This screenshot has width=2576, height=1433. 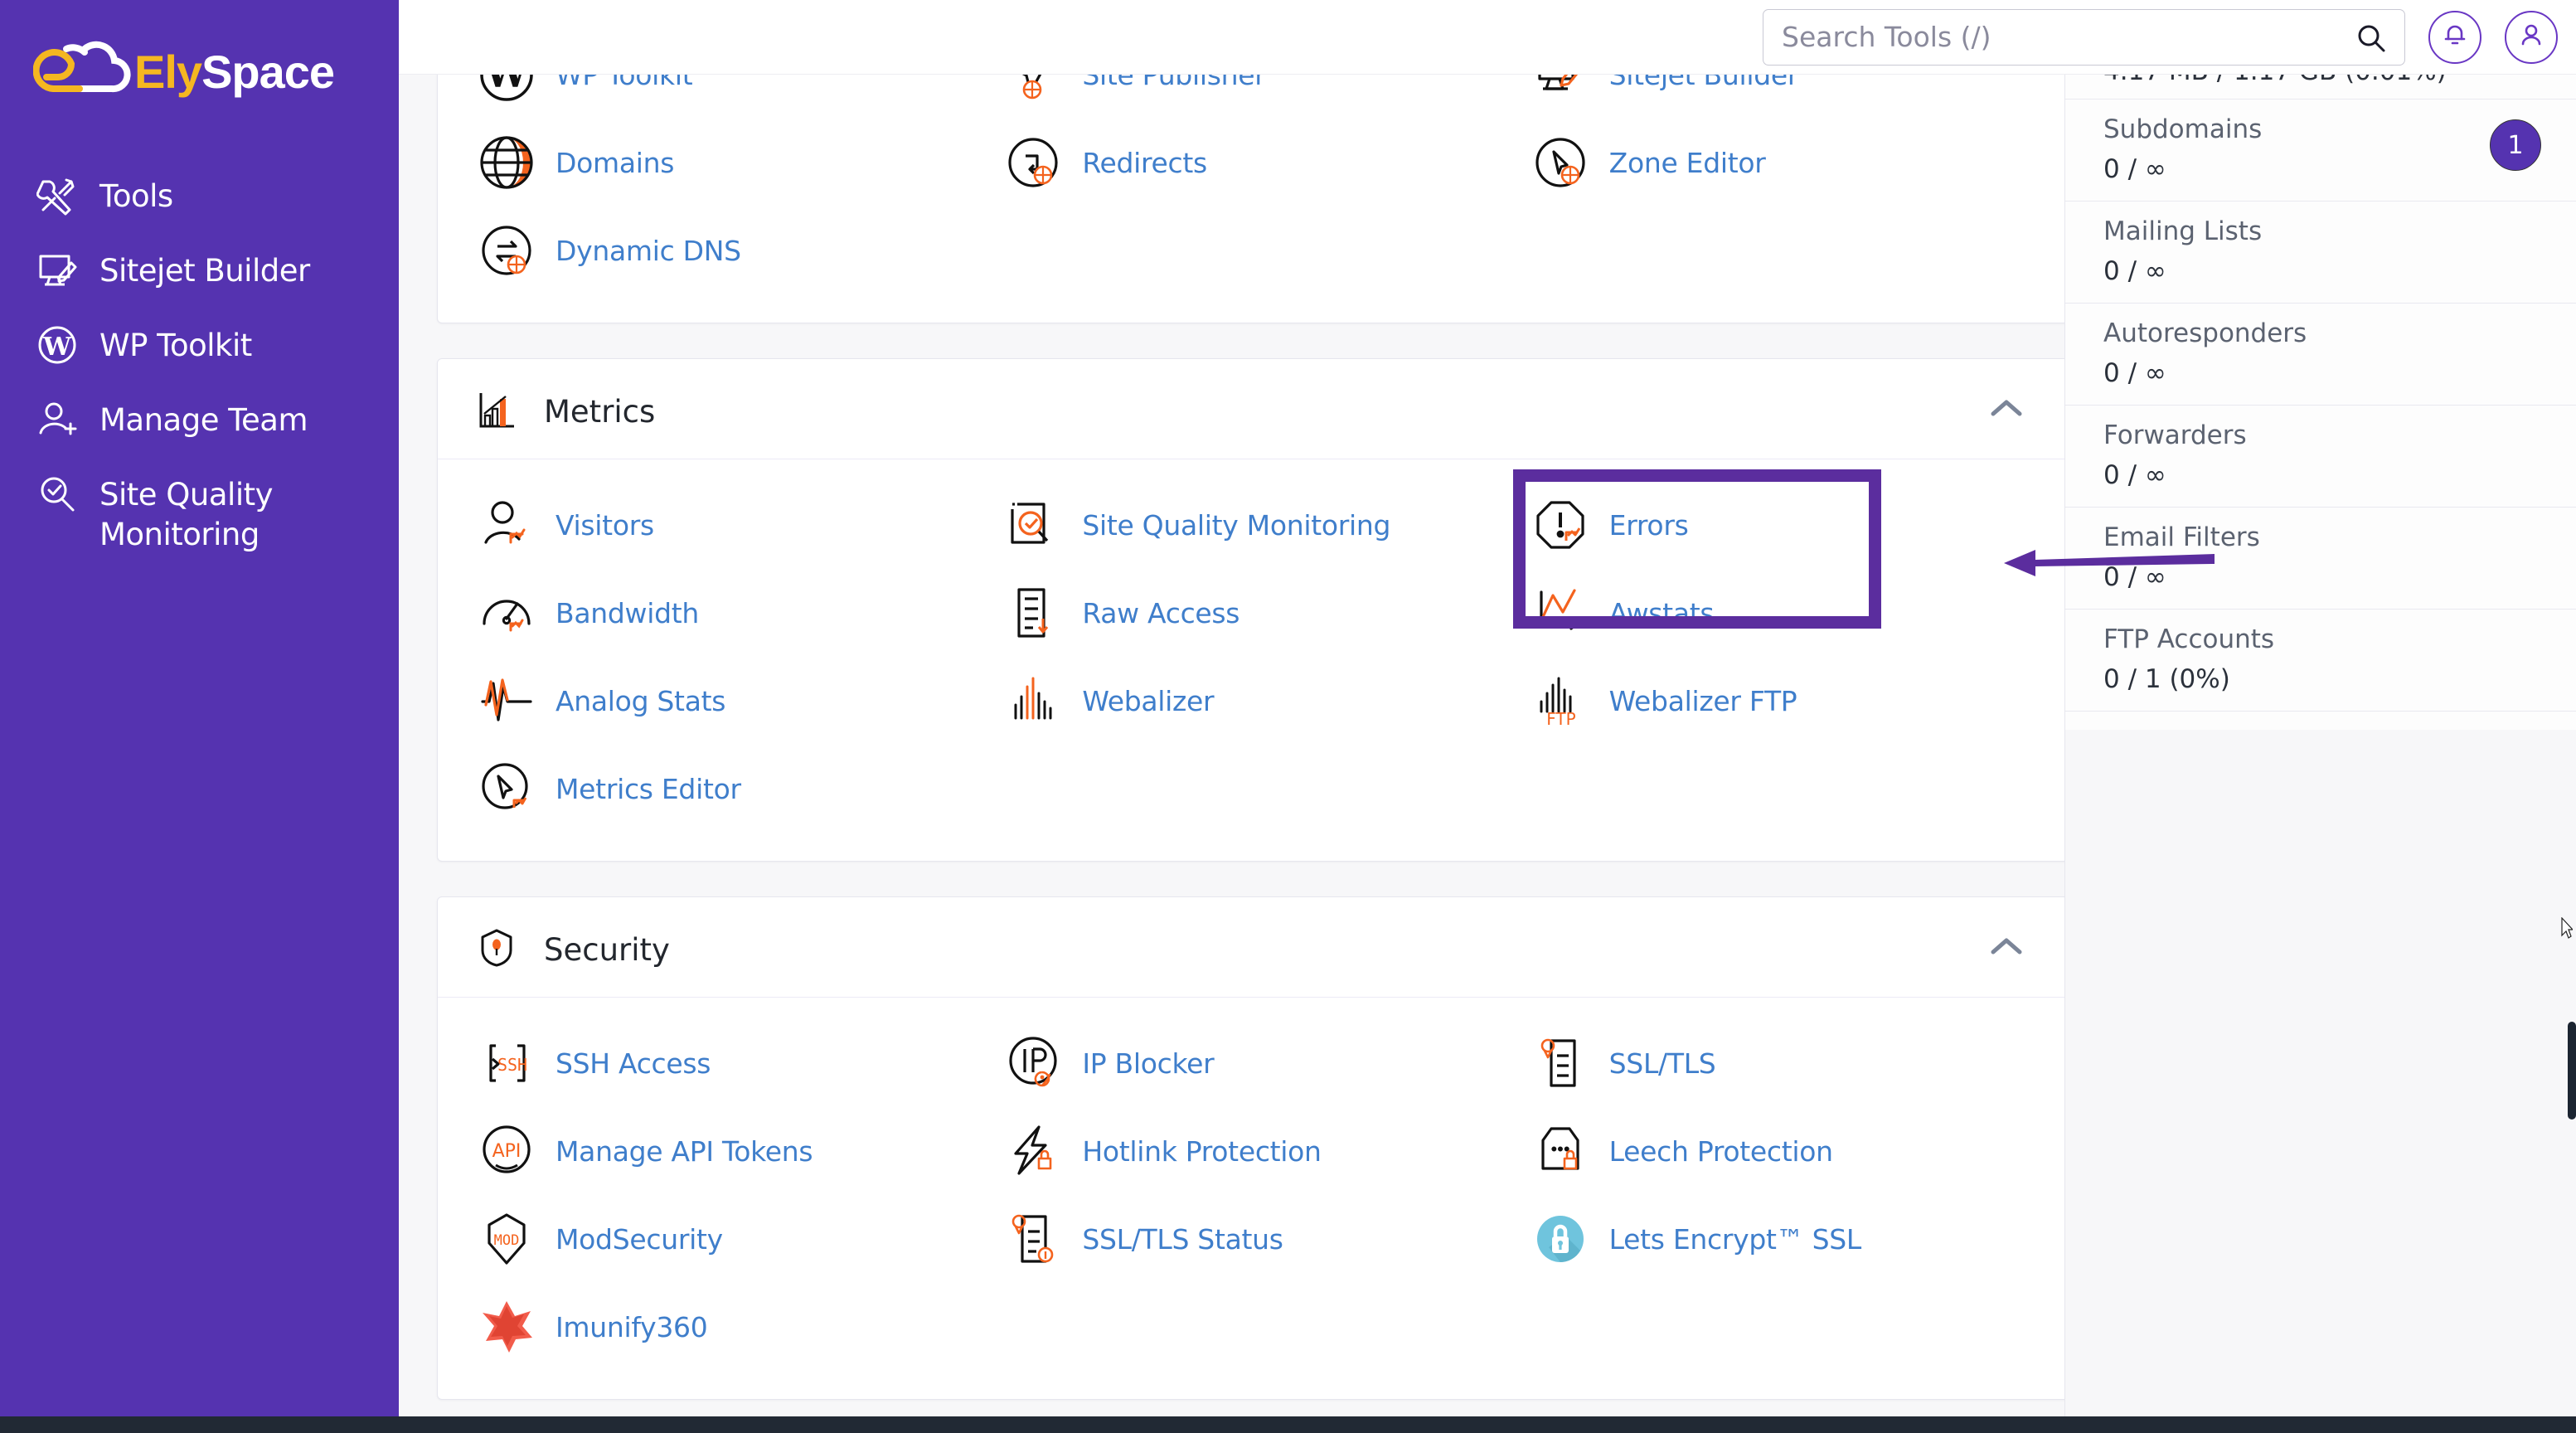 I want to click on tool-label: Domains, so click(x=615, y=163).